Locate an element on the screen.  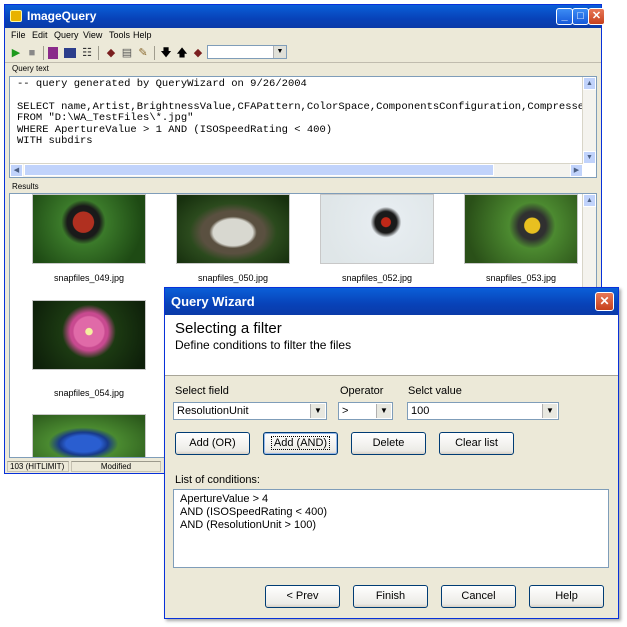
clear-list-button: Clear list is located at coordinates (476, 443).